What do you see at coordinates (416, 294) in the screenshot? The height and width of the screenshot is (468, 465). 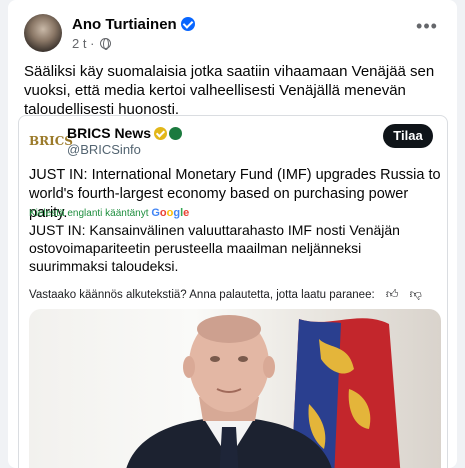 I see `thumbs-down-icon: 👎︎` at bounding box center [416, 294].